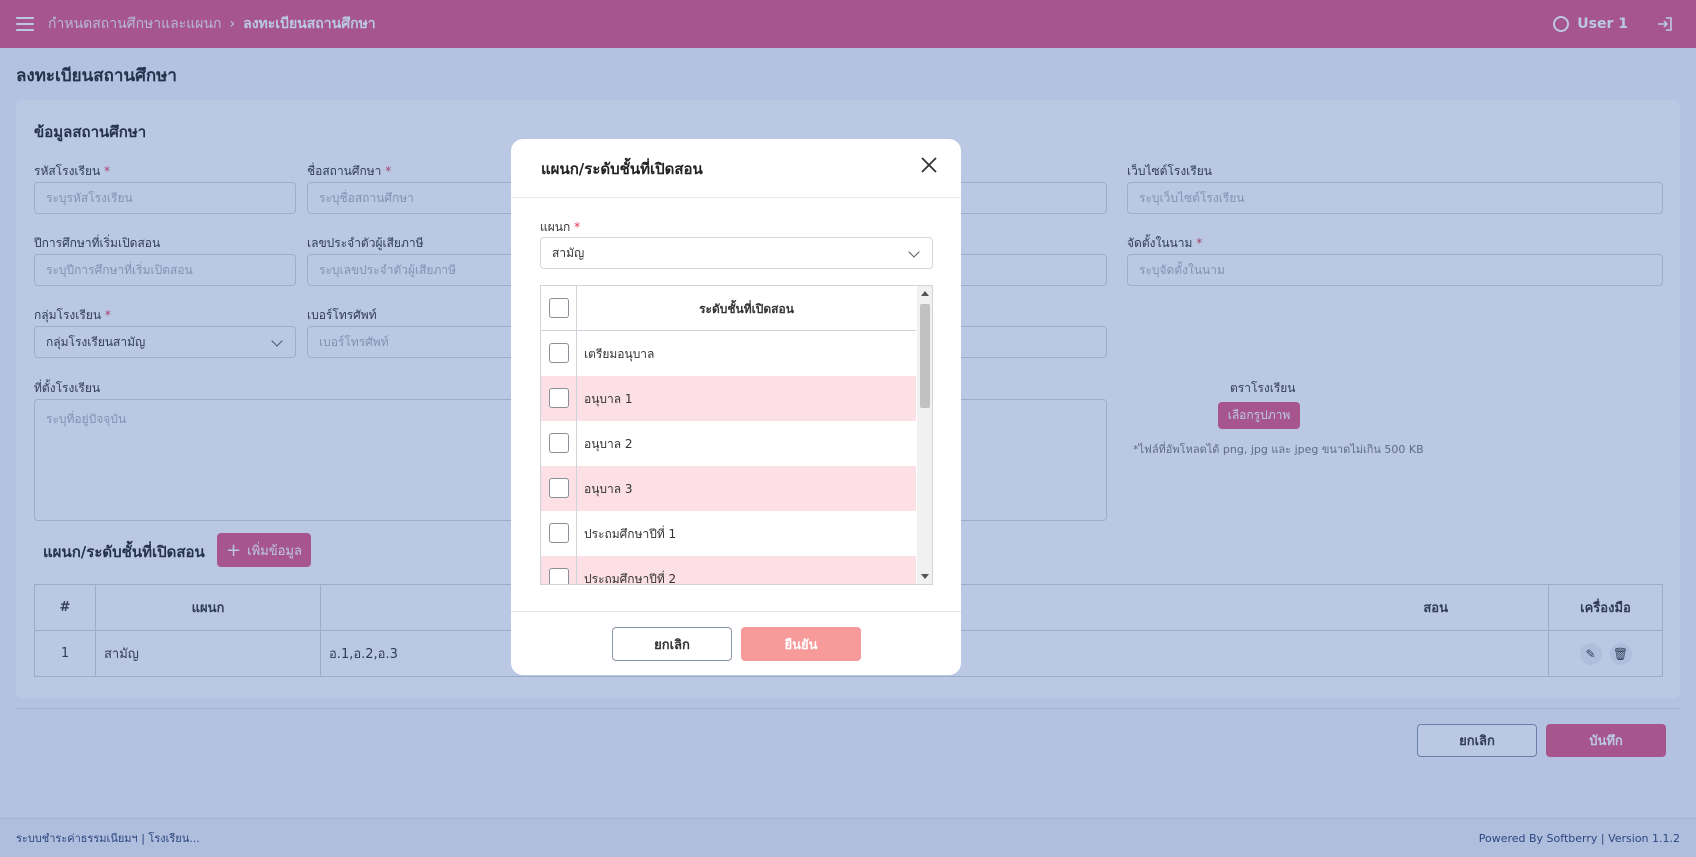  I want to click on column-divider, so click(576, 435).